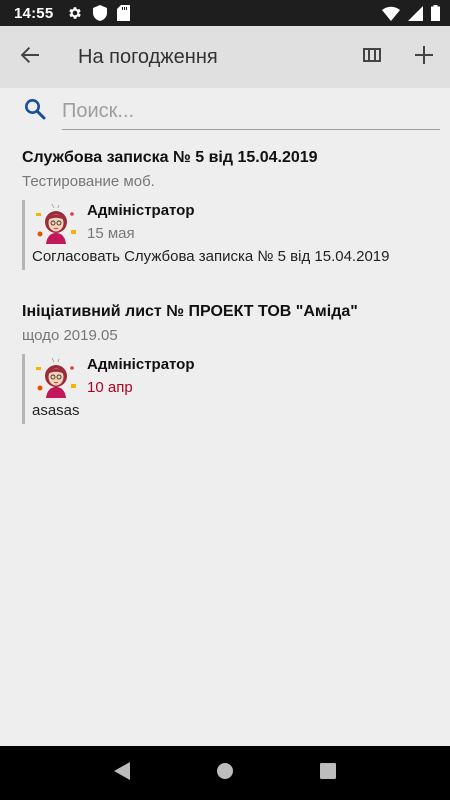 The height and width of the screenshot is (800, 450). Describe the element at coordinates (190, 311) in the screenshot. I see `document-title: Ініціативний лист № ПРОЕКТ ТОВ "Аміда"` at that location.